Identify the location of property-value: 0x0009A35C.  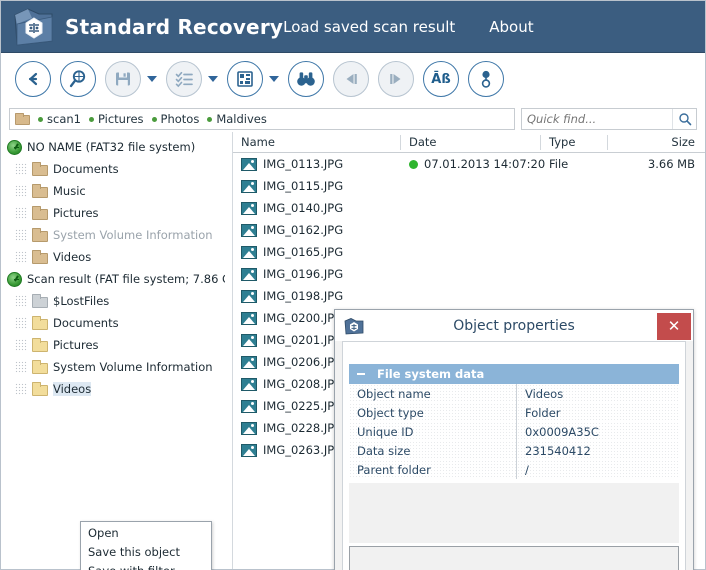
(562, 431).